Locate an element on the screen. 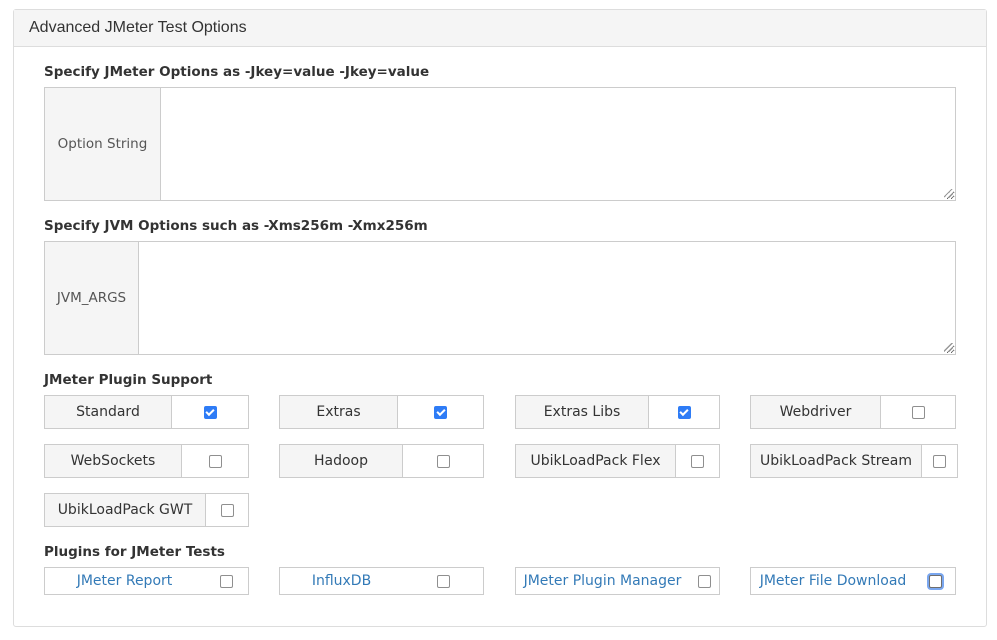  jmeter-report-link: JMeter Report is located at coordinates (124, 581).